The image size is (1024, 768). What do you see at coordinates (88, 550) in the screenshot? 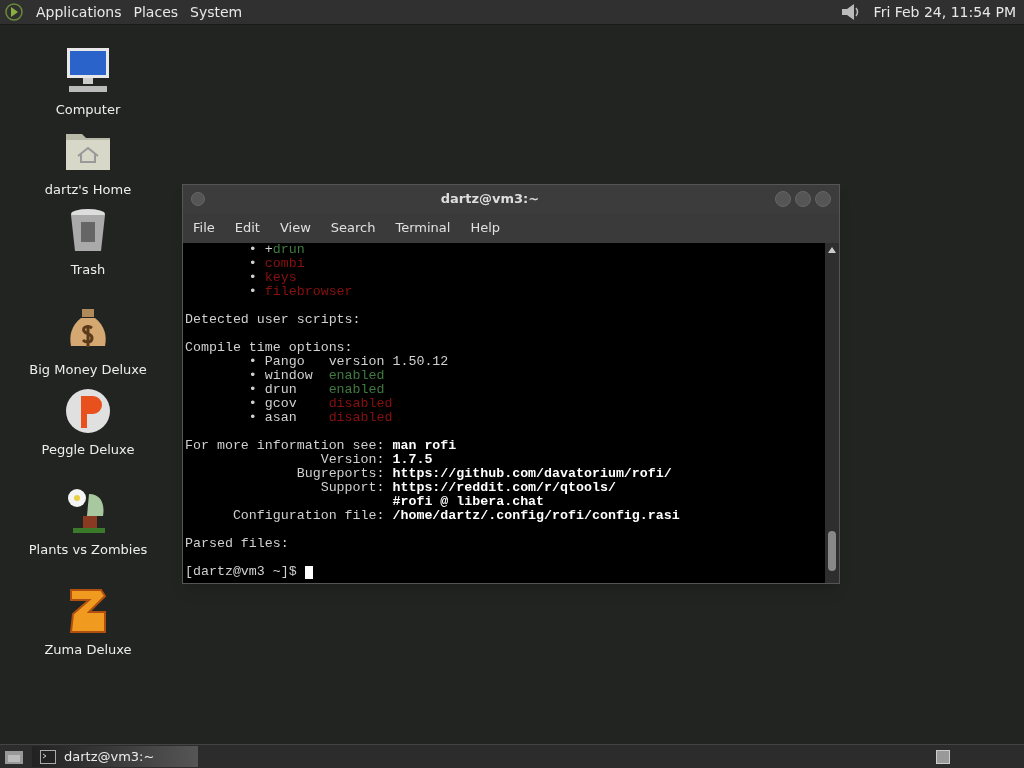
I see `desktop-icon-label: Plants vs Zombies` at bounding box center [88, 550].